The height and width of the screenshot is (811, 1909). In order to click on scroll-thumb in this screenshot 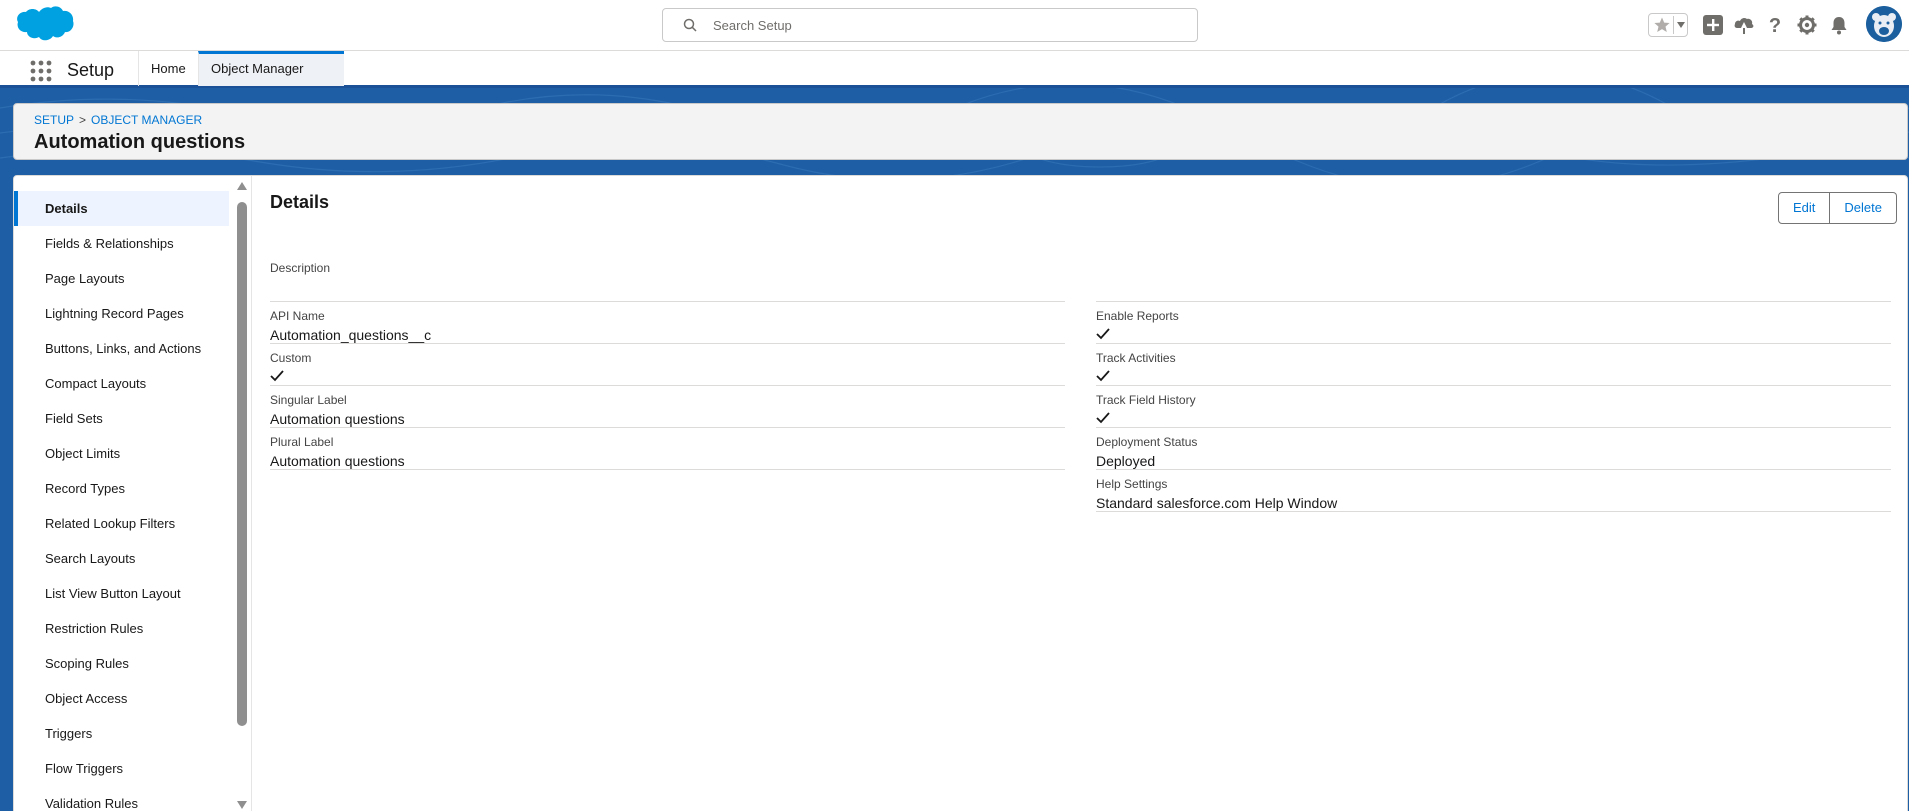, I will do `click(242, 464)`.